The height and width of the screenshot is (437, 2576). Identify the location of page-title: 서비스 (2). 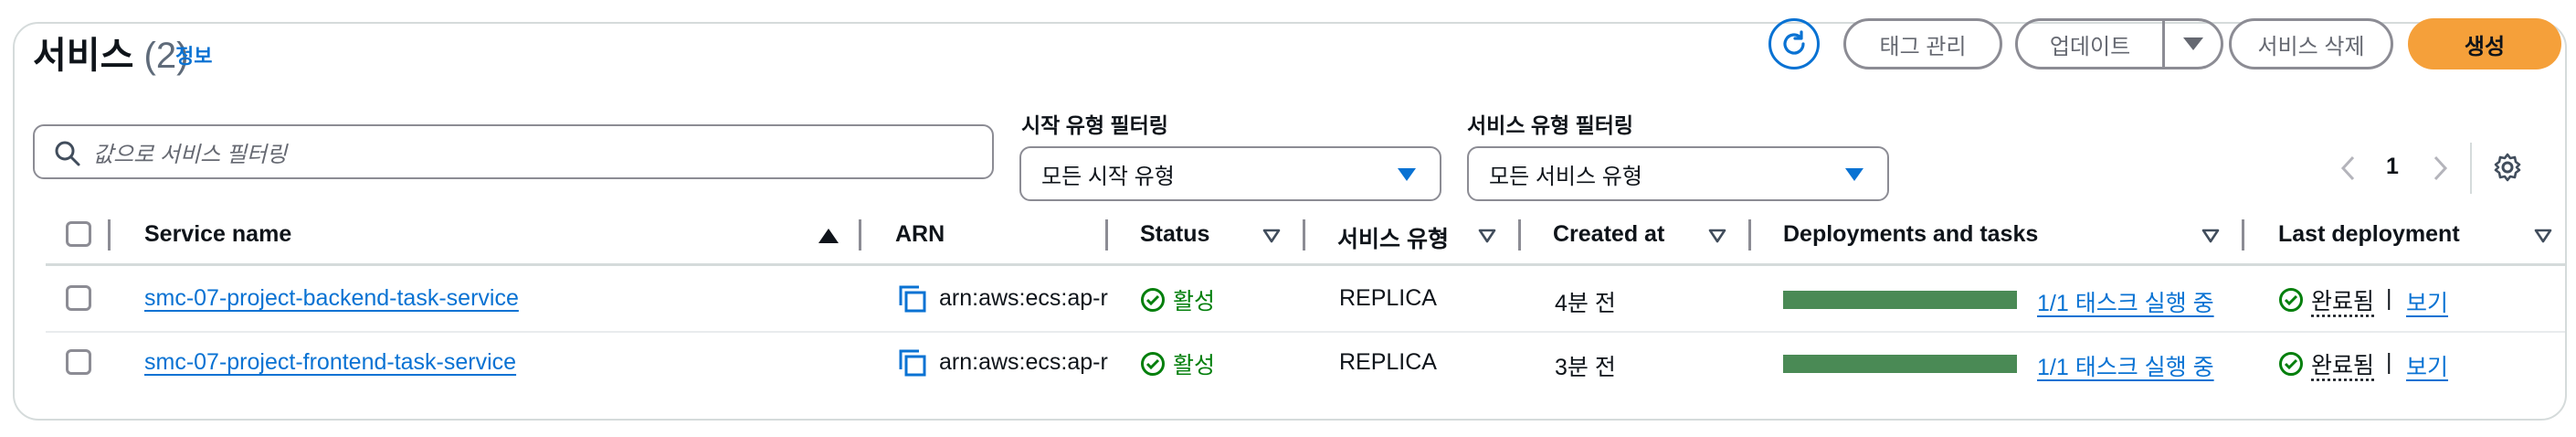
(110, 52).